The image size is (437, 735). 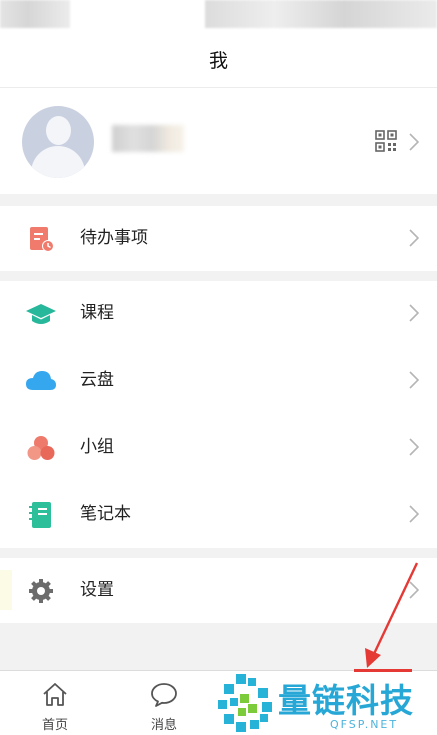 I want to click on menu-group-todo: 待办事项, so click(x=218, y=238).